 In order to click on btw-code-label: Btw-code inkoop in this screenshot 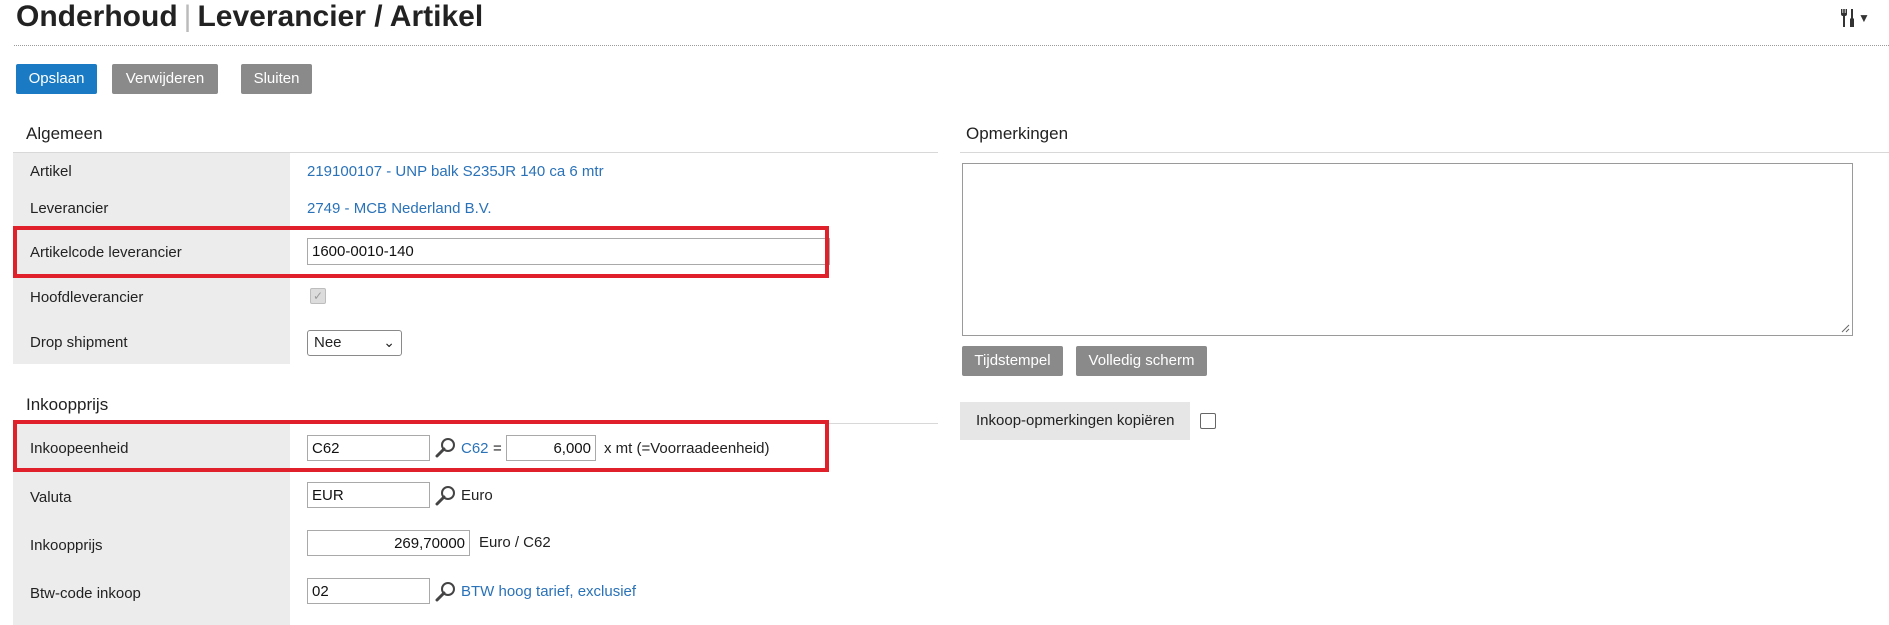, I will do `click(85, 593)`.